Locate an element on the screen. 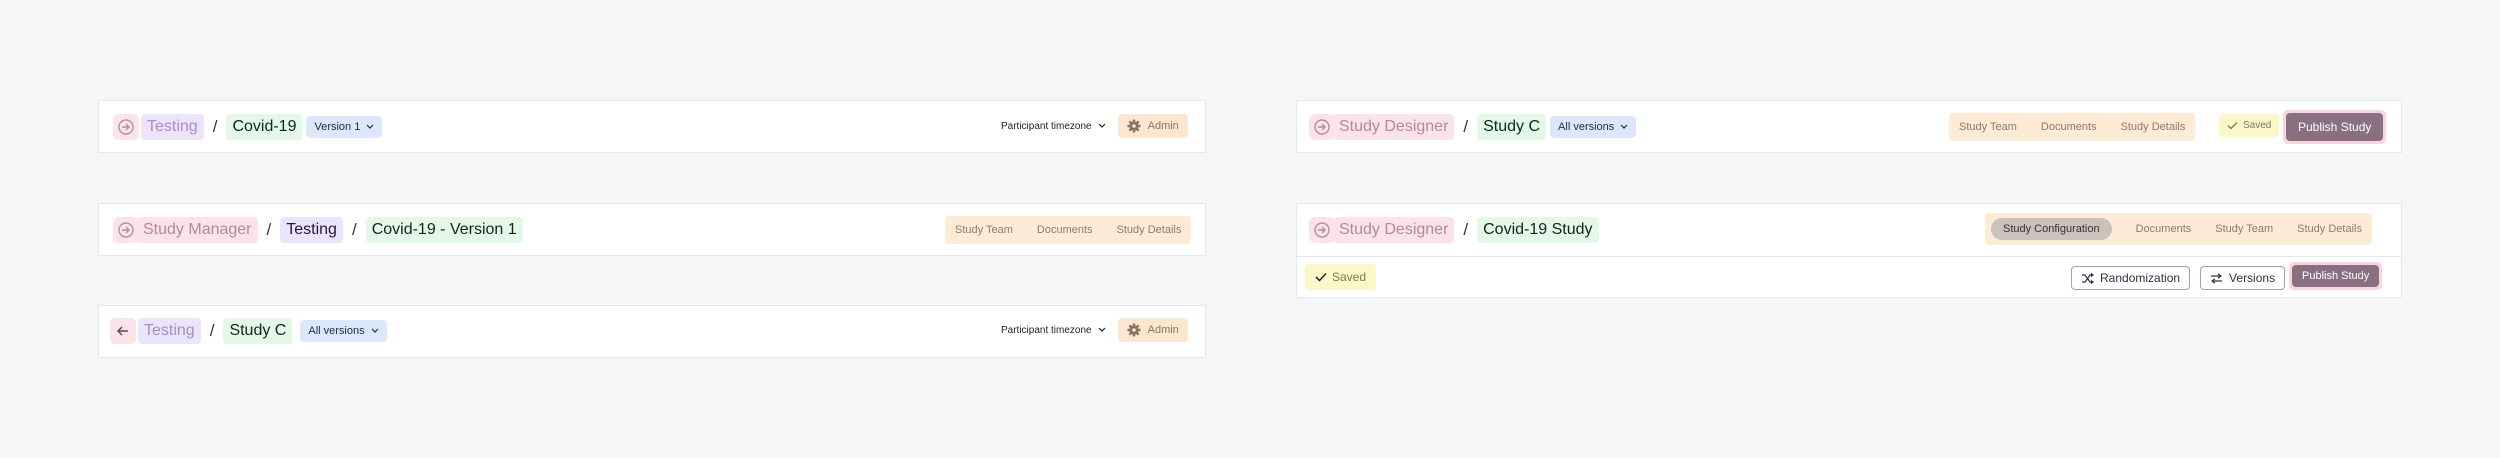  breadcrumb: Study Designer / Study C All versions is located at coordinates (1473, 127).